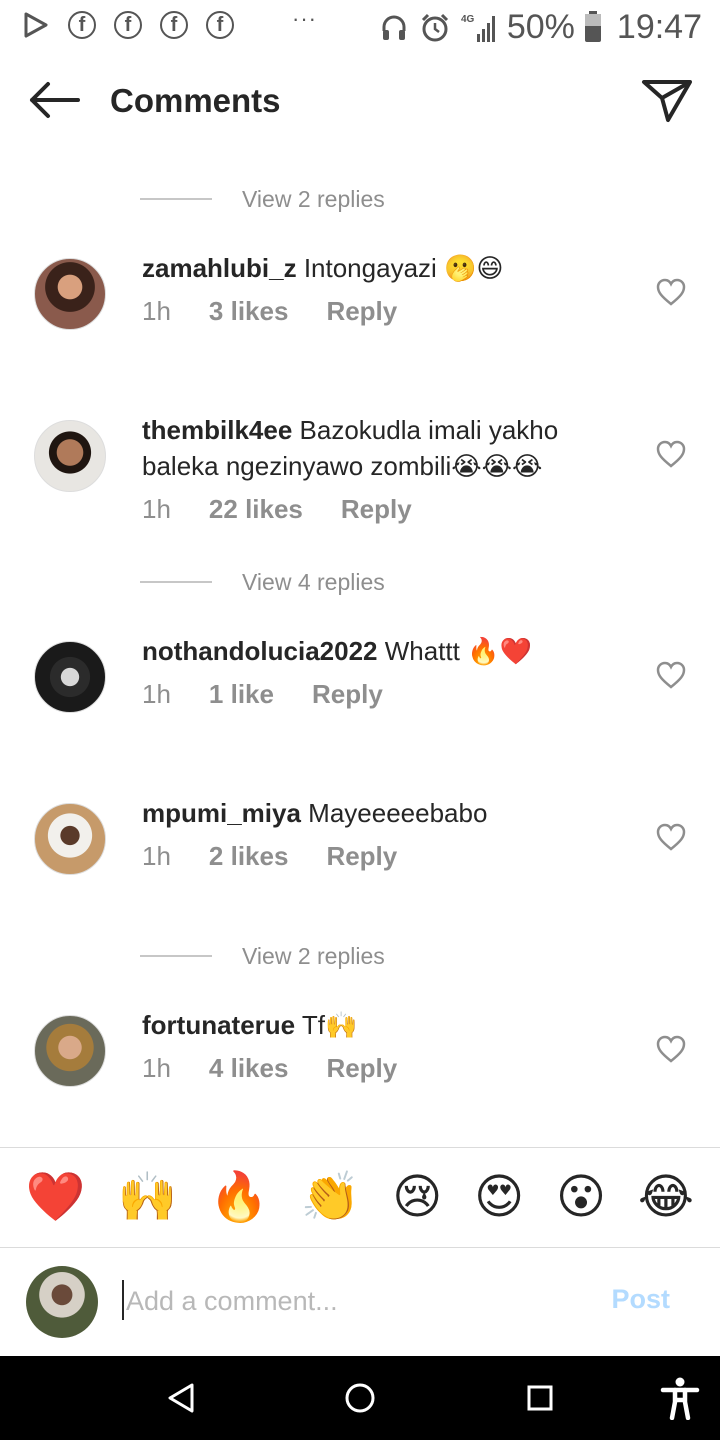 This screenshot has width=720, height=1440. I want to click on comment-text: Intongayazi 🫢😄, so click(400, 268).